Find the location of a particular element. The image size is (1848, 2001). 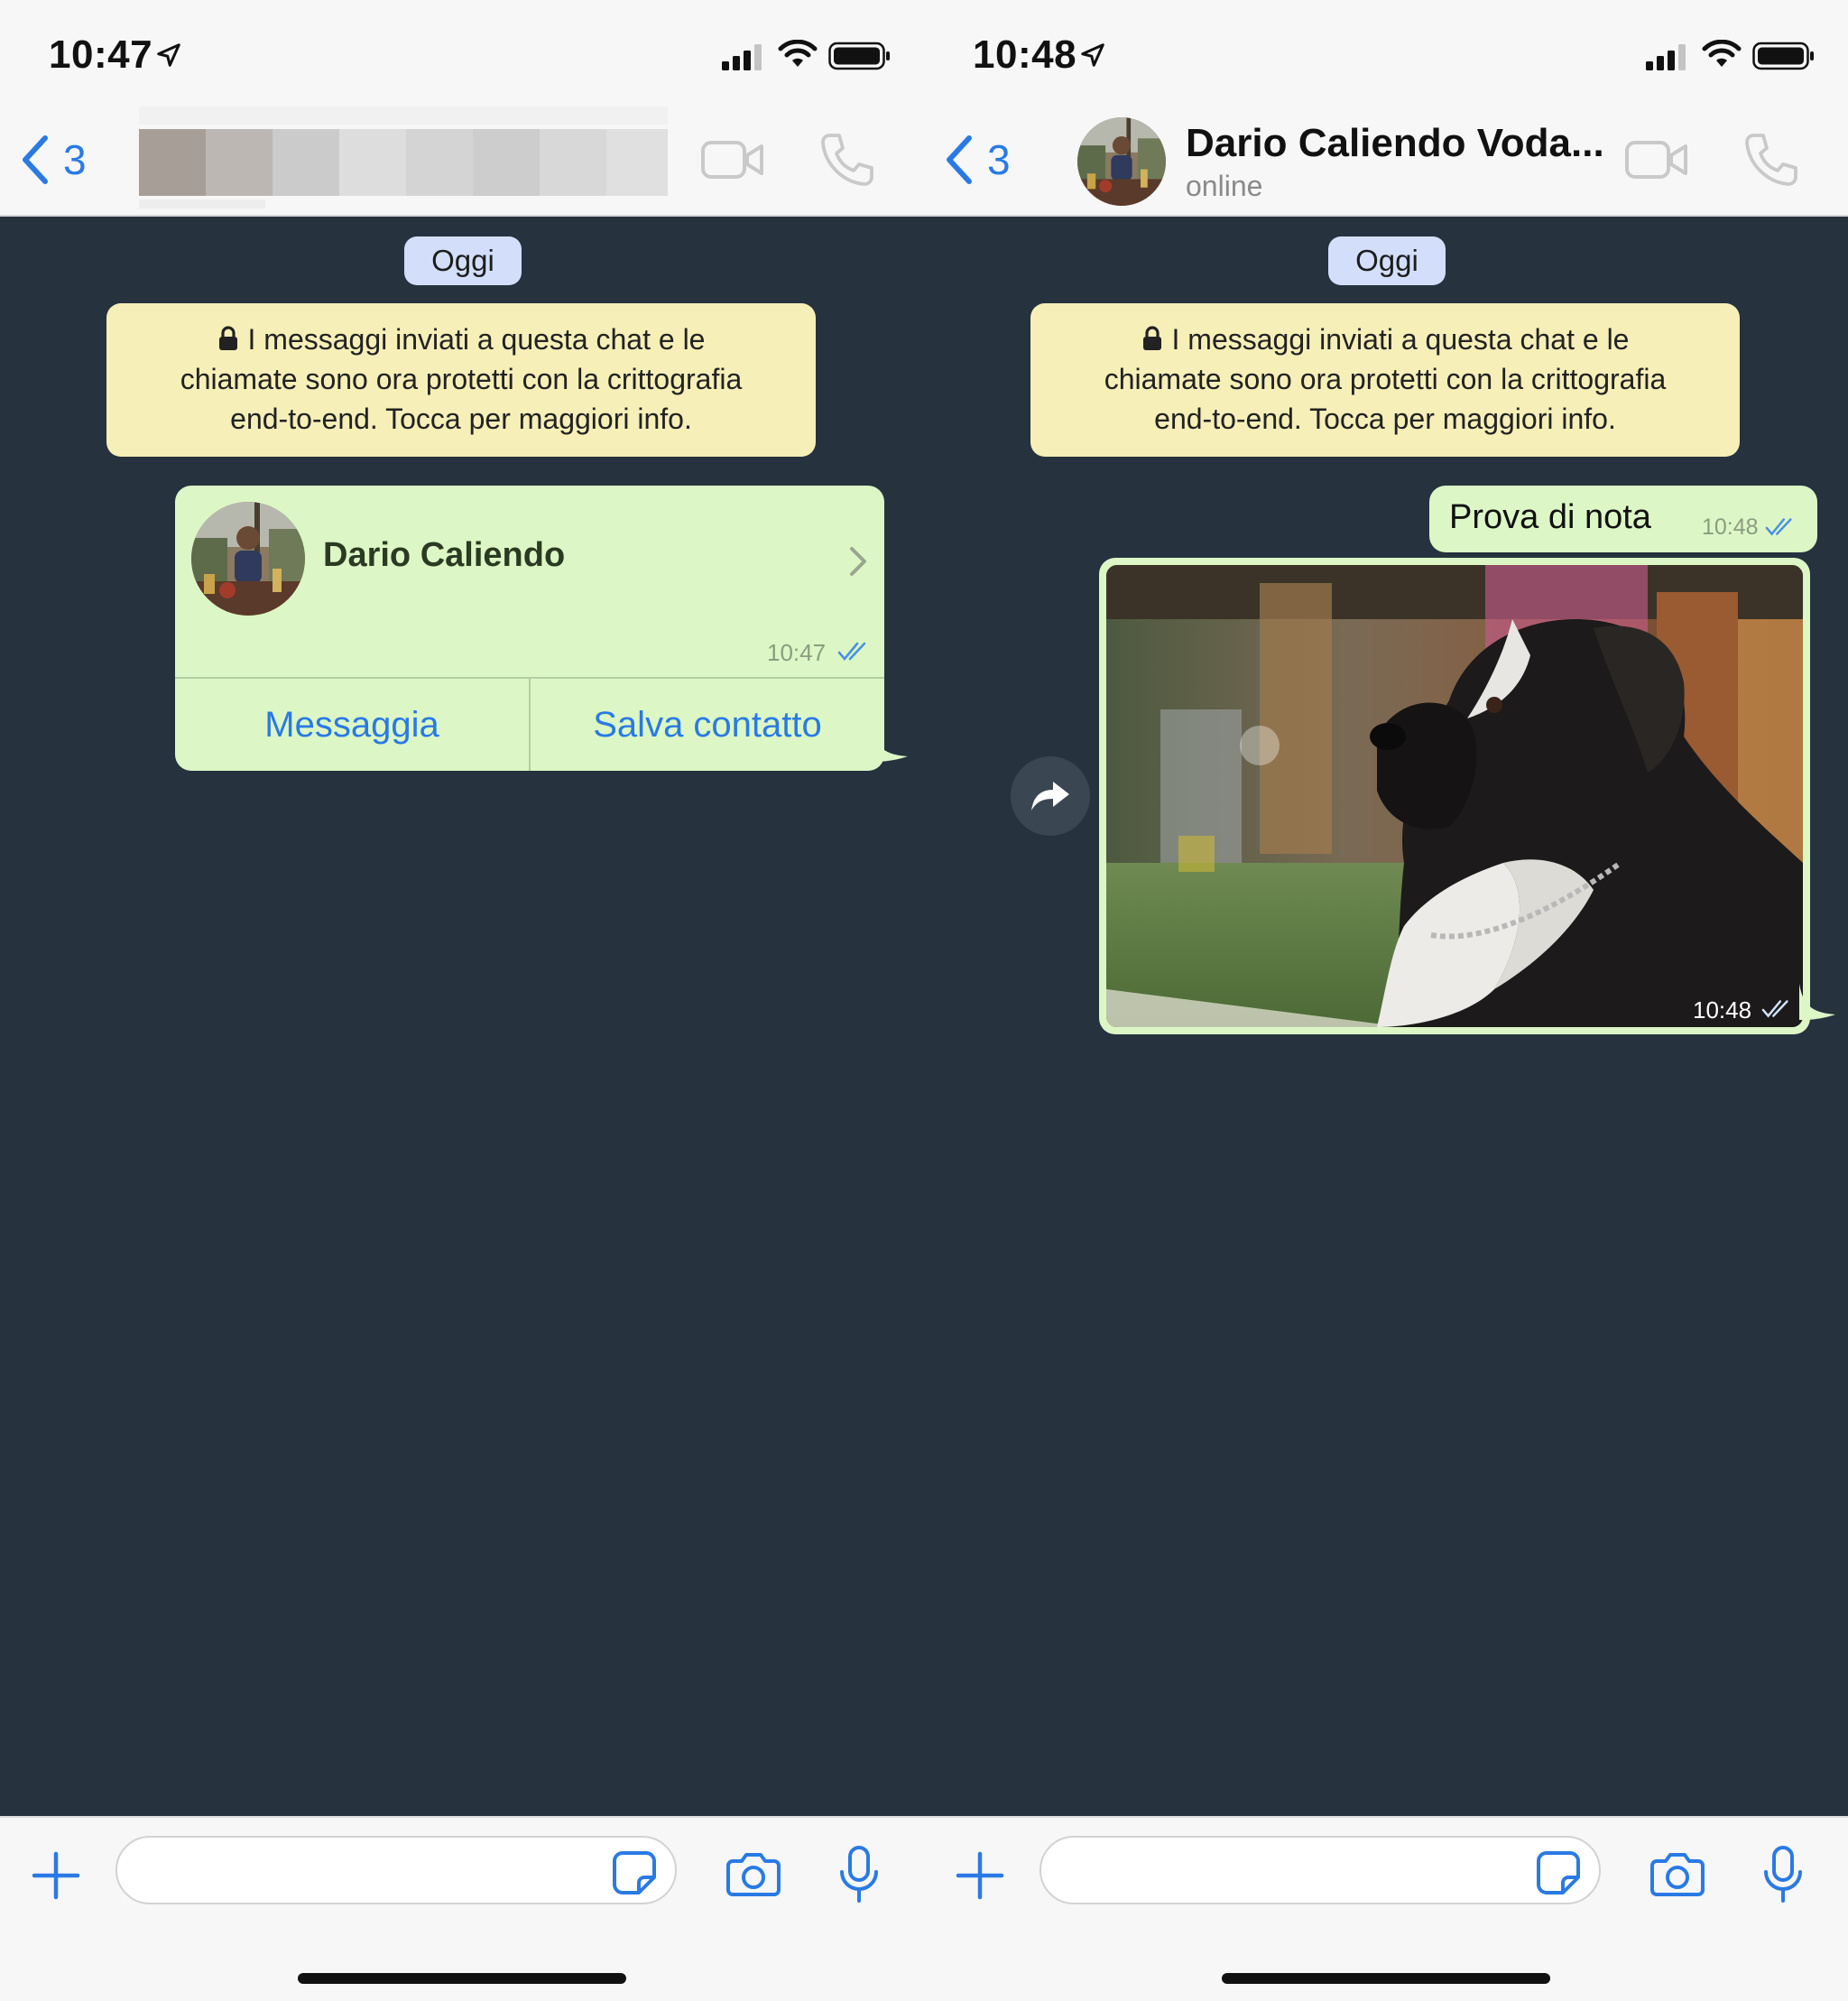

dog-photo is located at coordinates (1454, 796).